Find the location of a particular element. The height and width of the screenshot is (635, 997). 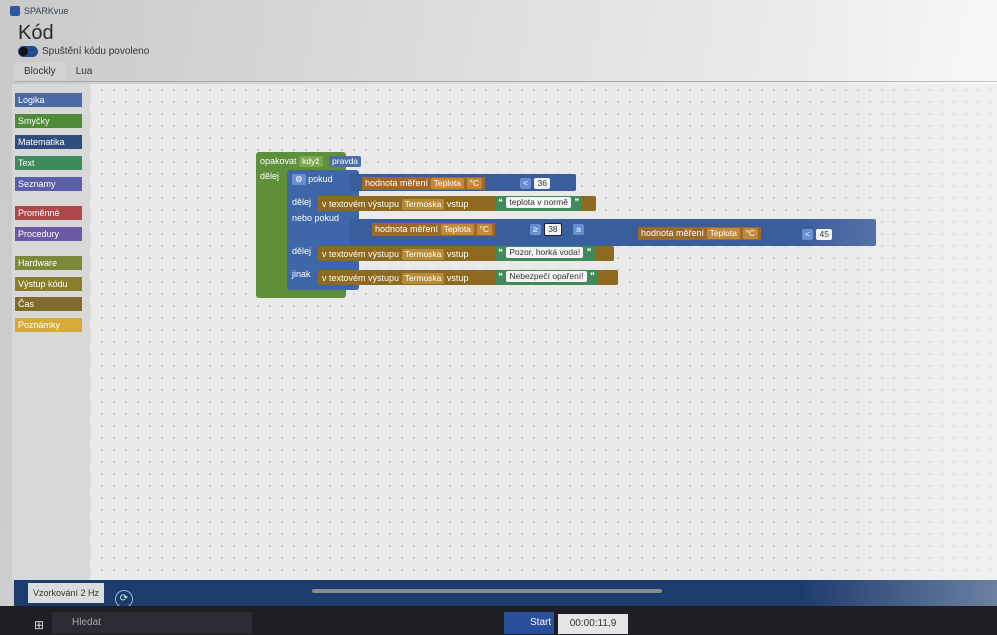

elseif-measurement-2: hodnota měření Teplota °C is located at coordinates (700, 233).